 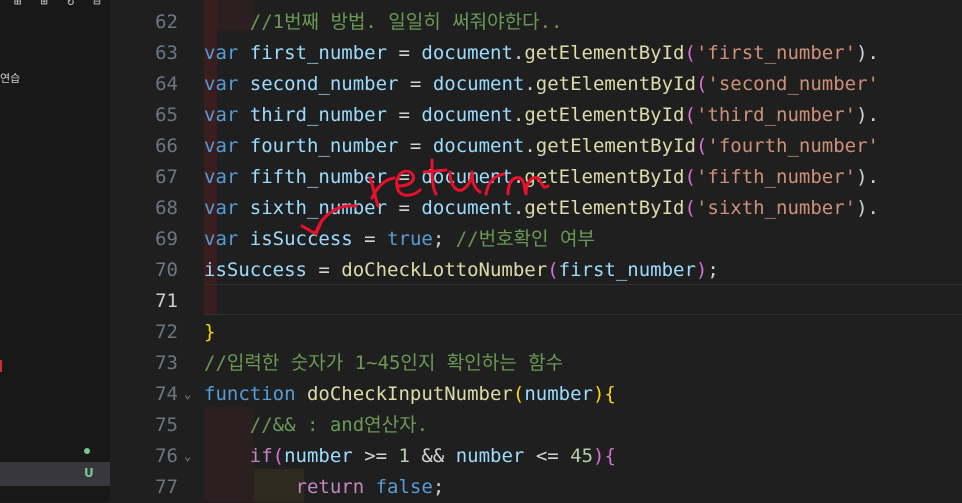 What do you see at coordinates (10, 78) in the screenshot?
I see `explorer-item-label: 연습` at bounding box center [10, 78].